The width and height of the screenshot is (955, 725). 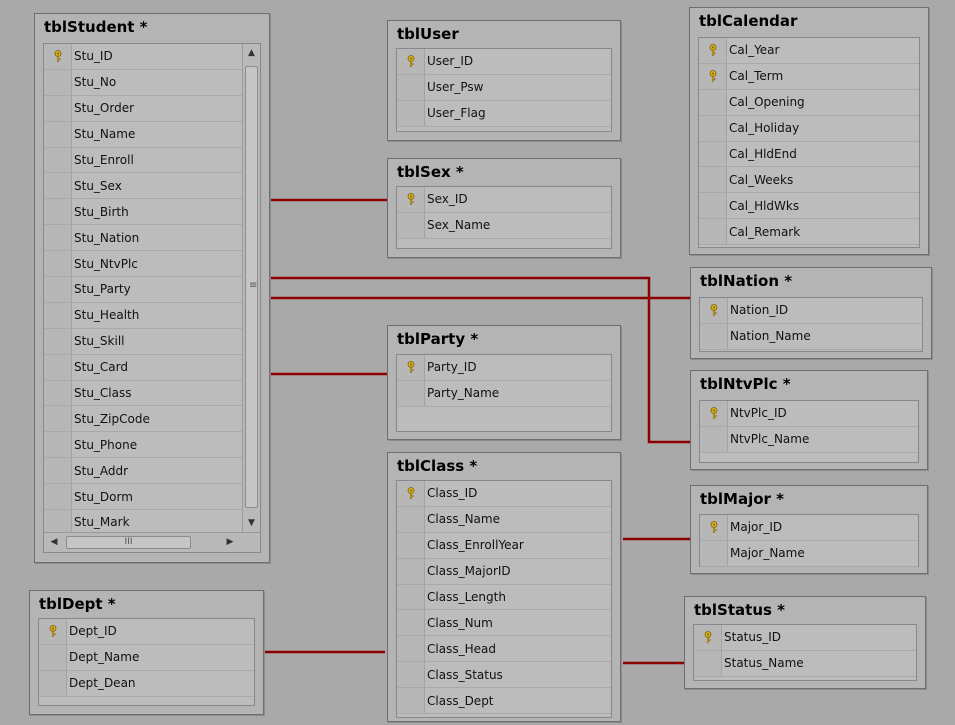 I want to click on column-row: Stu_Party, so click(x=143, y=290).